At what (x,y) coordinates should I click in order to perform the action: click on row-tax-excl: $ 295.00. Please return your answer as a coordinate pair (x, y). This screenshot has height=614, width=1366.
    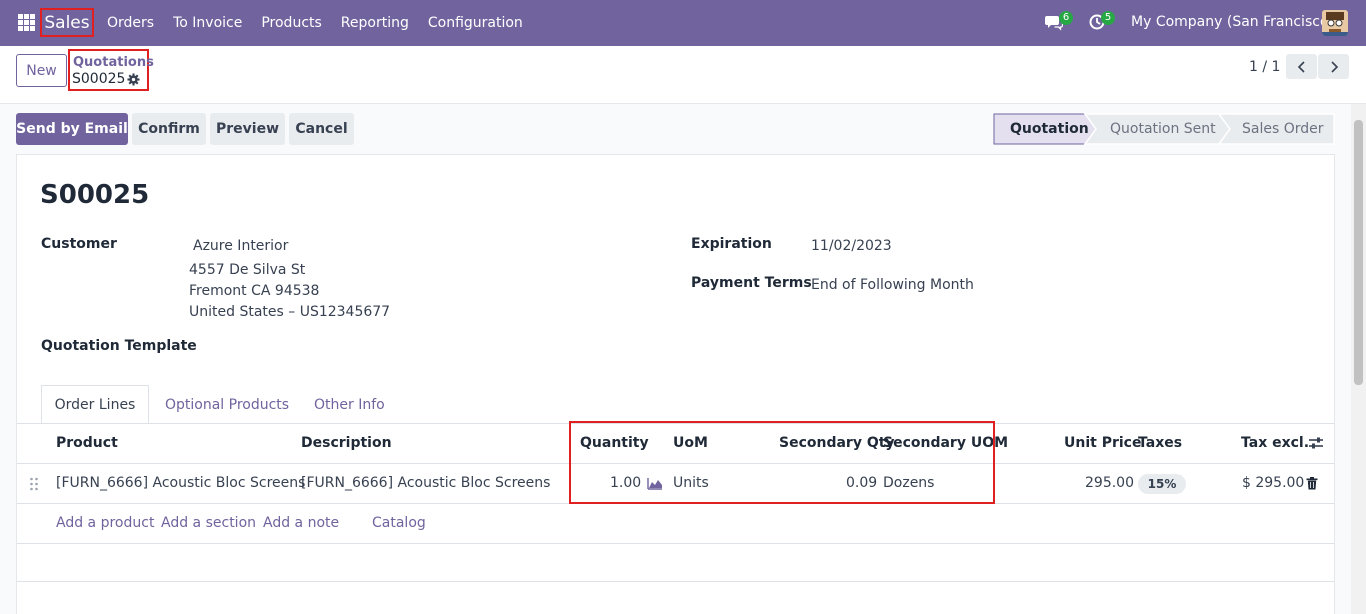
    Looking at the image, I should click on (1273, 483).